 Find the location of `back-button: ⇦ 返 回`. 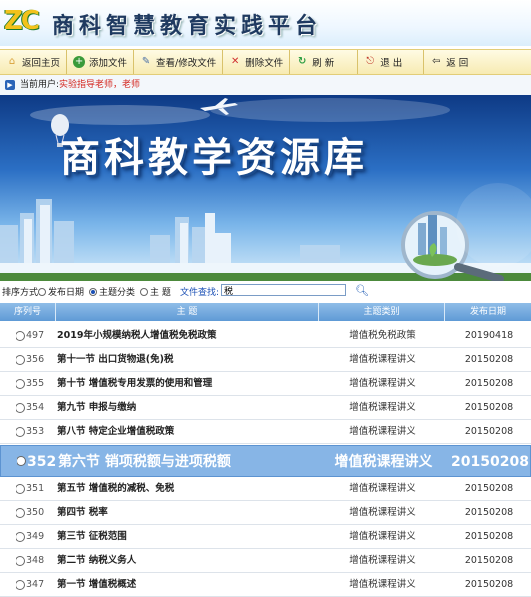

back-button: ⇦ 返 回 is located at coordinates (449, 62).